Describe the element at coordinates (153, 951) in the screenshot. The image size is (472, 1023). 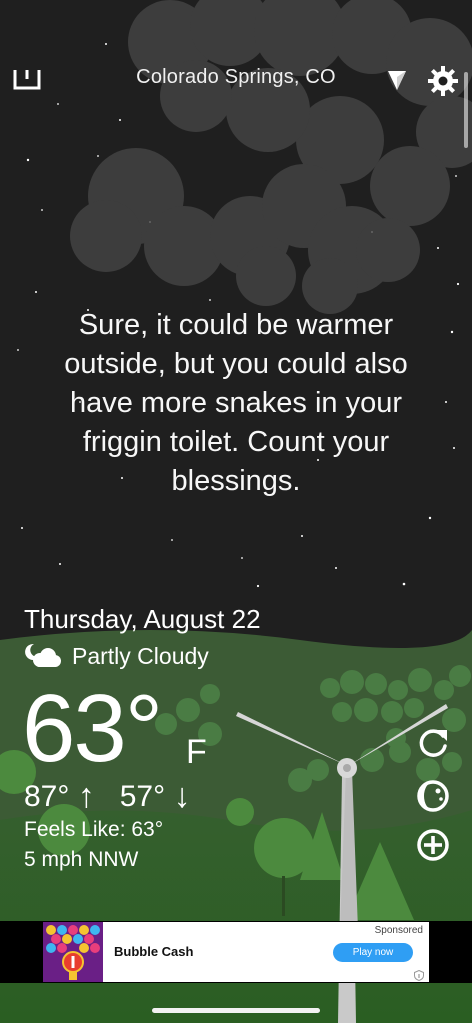
I see `ad-title: Bubble Cash` at that location.